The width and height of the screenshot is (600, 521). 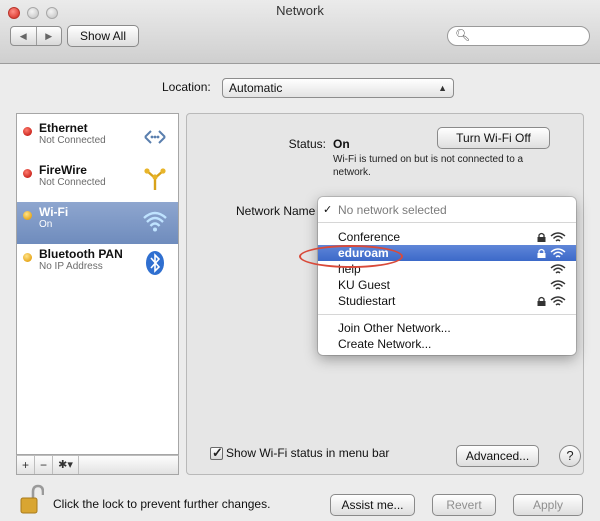 What do you see at coordinates (276, 211) in the screenshot?
I see `network-name-label: Network Name` at bounding box center [276, 211].